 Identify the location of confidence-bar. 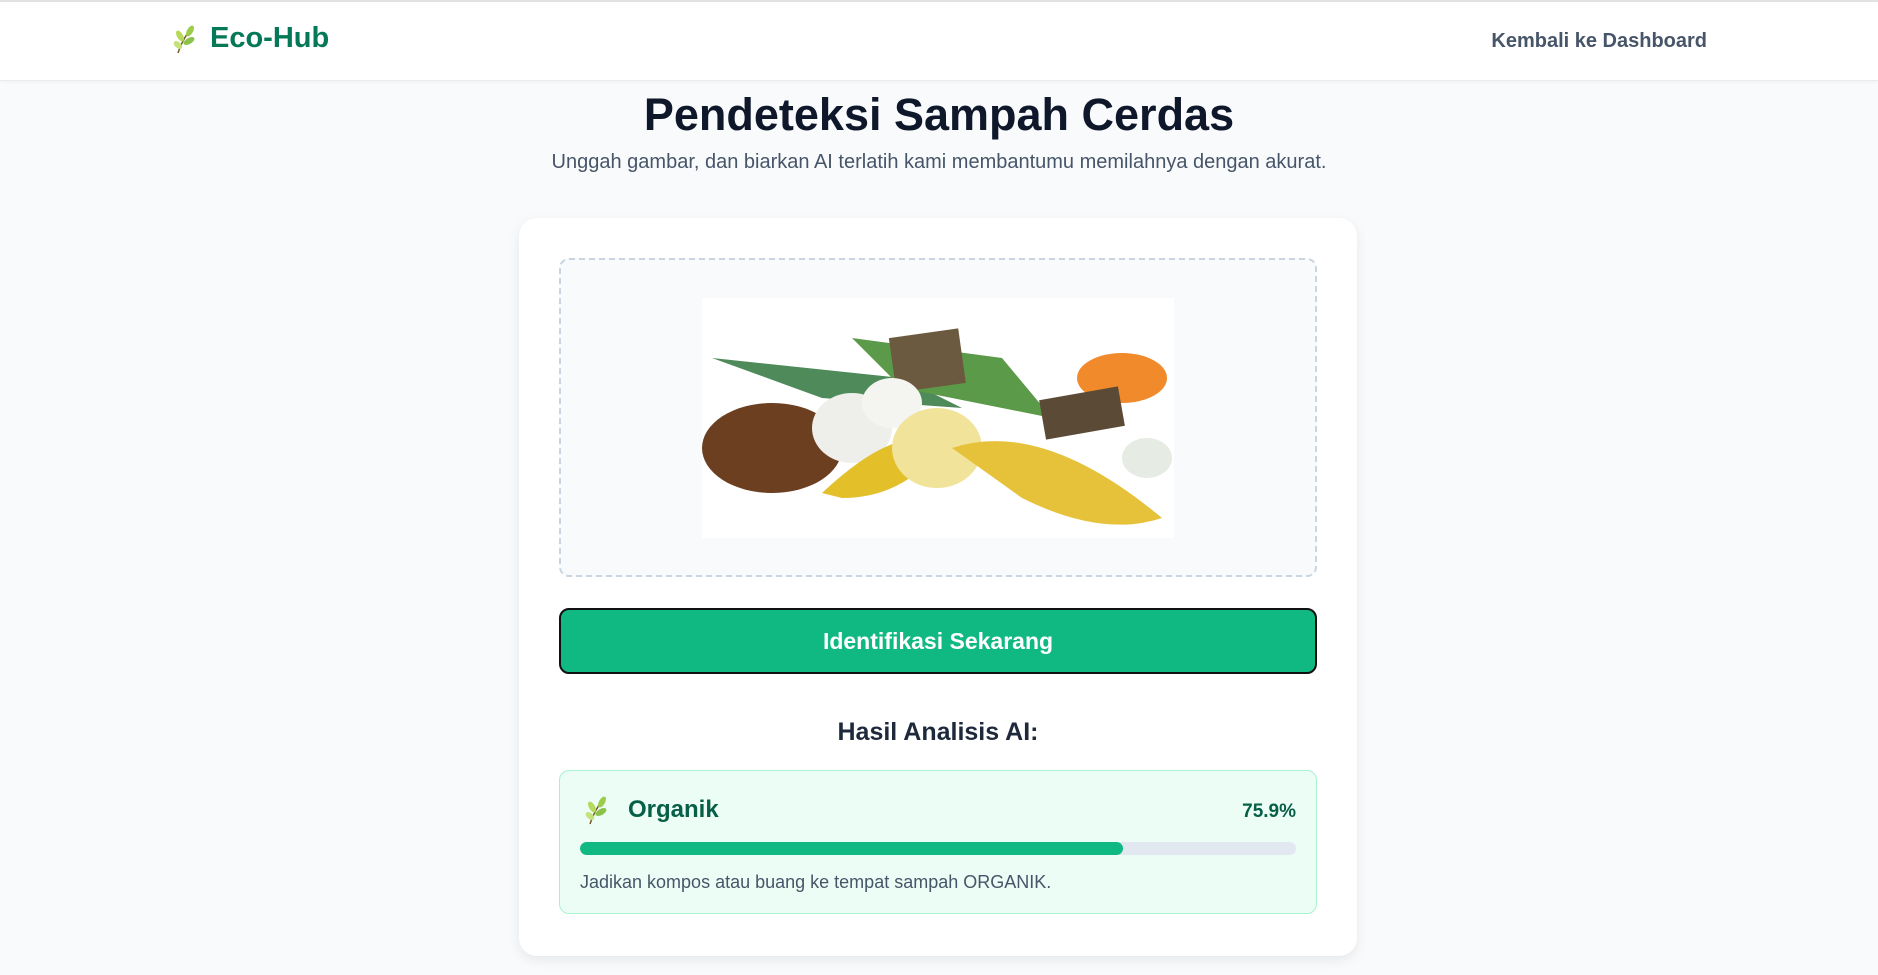
(938, 848).